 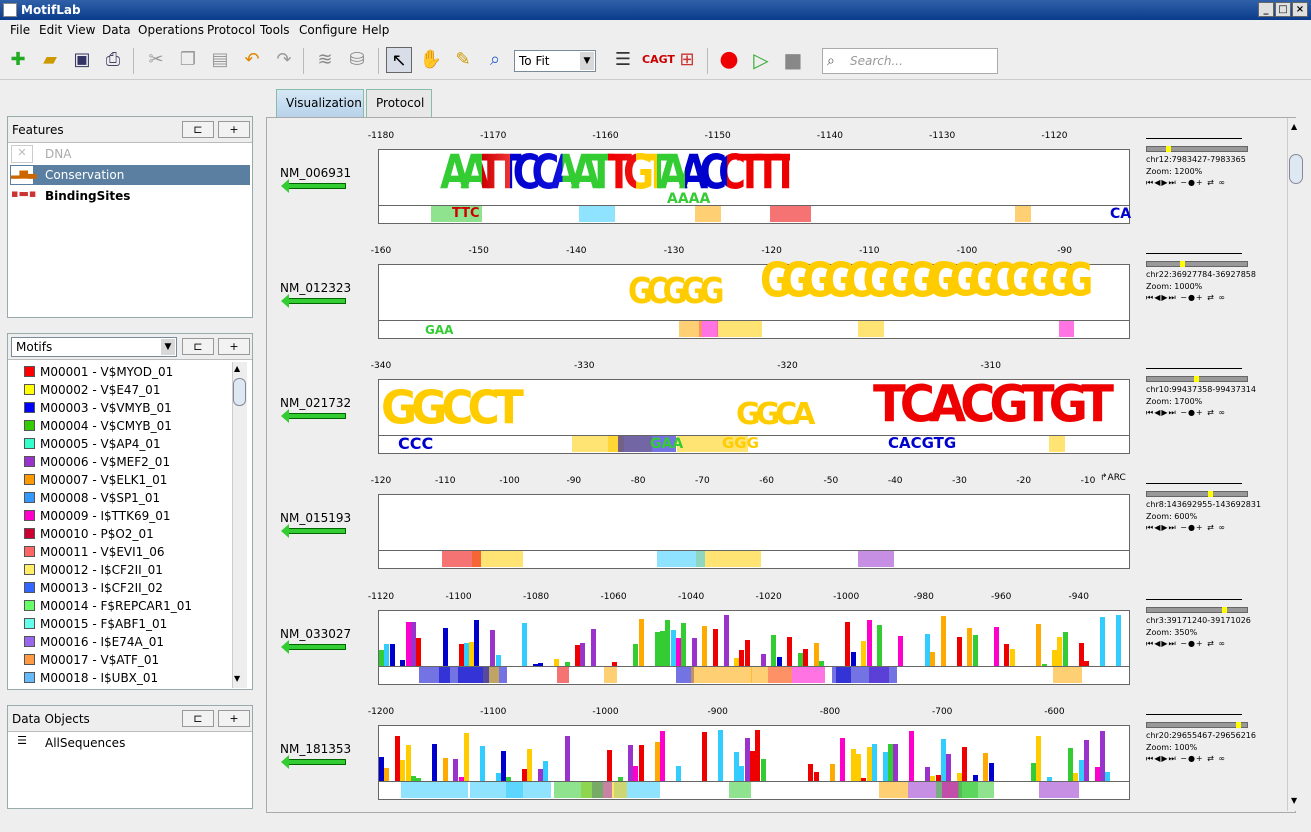 I want to click on text-view-icon: ☰, so click(x=623, y=60).